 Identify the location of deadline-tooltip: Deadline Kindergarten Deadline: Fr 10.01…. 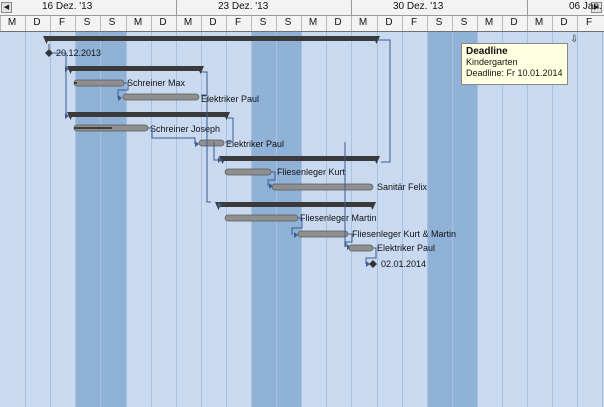
(514, 64).